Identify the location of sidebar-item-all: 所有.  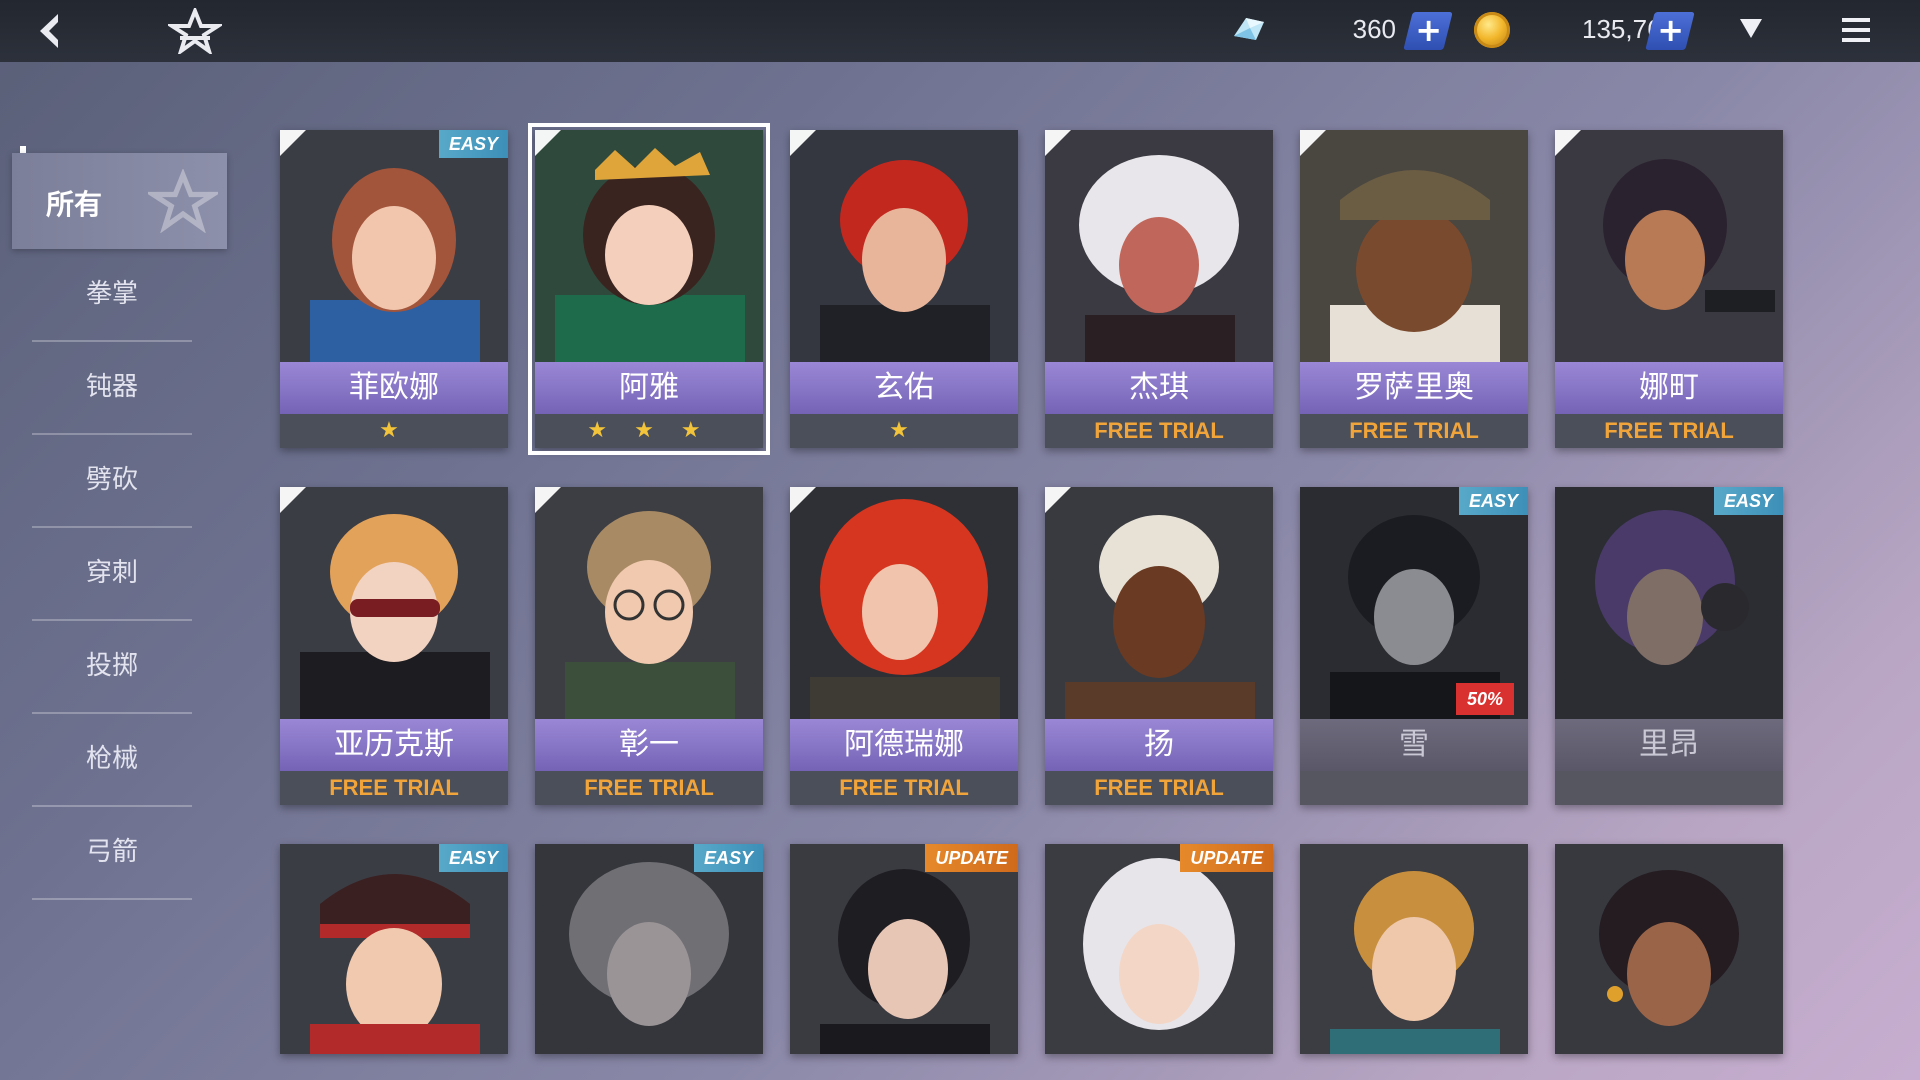
(119, 201).